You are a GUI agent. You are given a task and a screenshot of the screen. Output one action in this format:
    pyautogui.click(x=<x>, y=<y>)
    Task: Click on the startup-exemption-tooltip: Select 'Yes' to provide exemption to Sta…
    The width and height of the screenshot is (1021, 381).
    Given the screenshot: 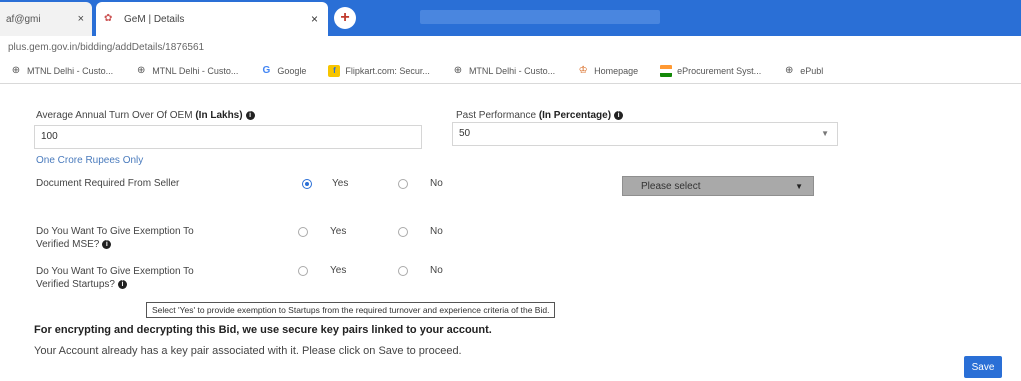 What is the action you would take?
    pyautogui.click(x=351, y=310)
    